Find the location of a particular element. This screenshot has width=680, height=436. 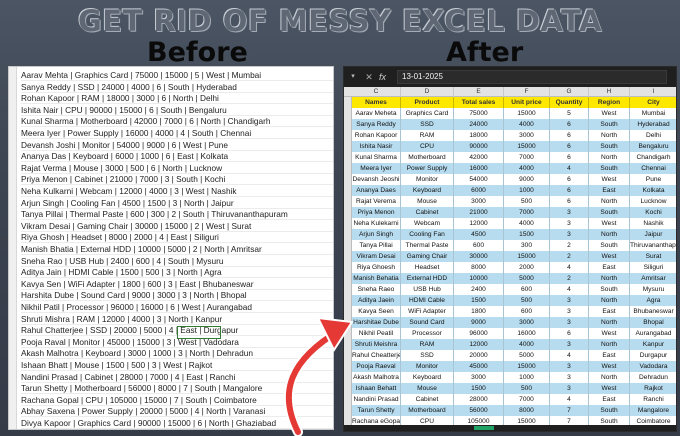

table-cell: Power Supply is located at coordinates (427, 168).